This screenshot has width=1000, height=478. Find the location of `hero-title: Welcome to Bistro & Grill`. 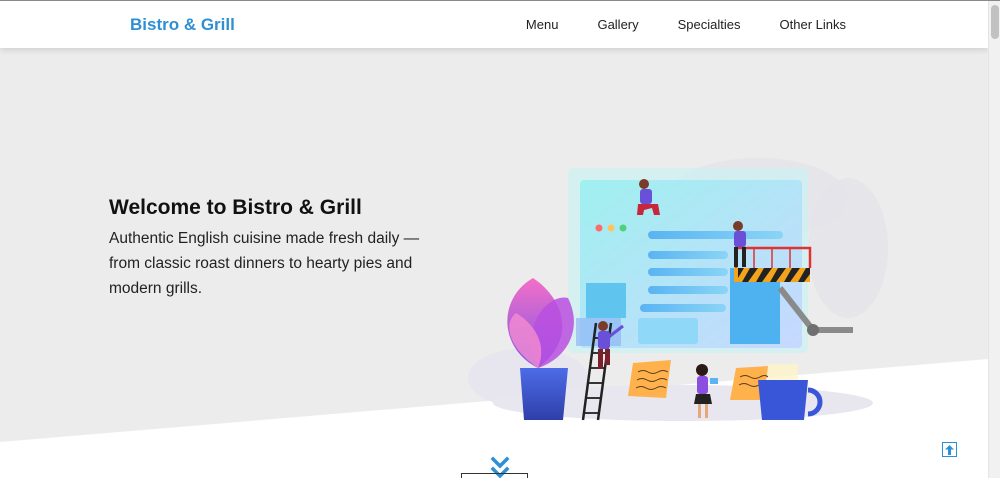

hero-title: Welcome to Bistro & Grill is located at coordinates (235, 207).